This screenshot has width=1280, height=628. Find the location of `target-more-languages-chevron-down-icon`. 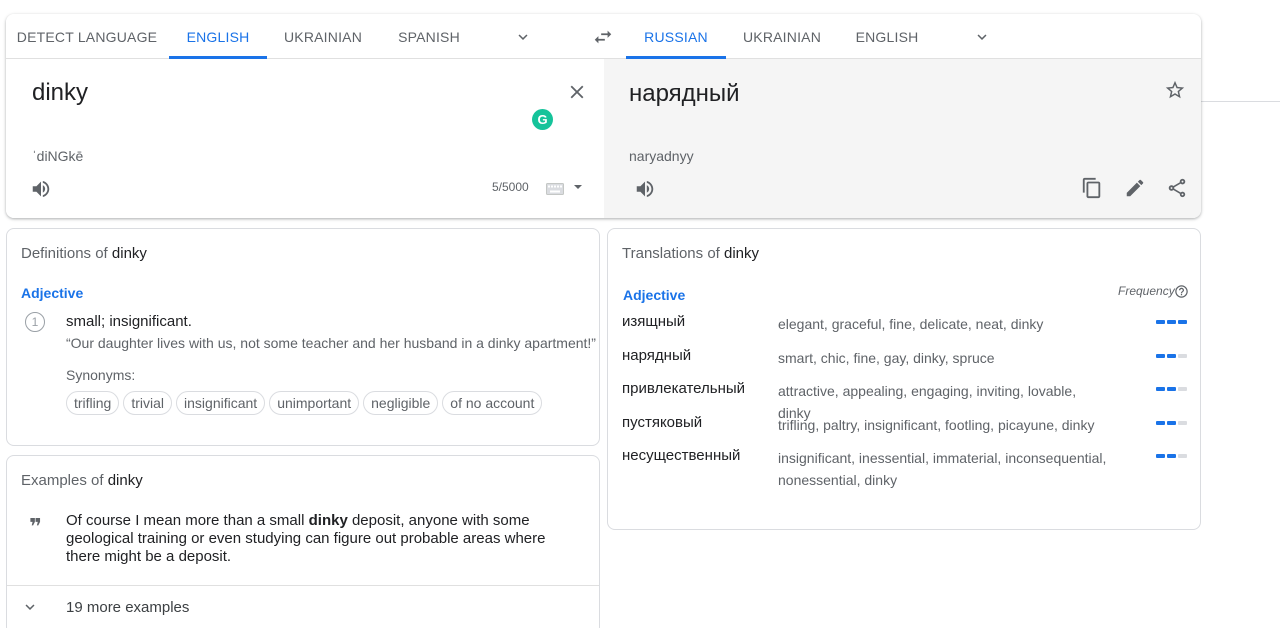

target-more-languages-chevron-down-icon is located at coordinates (982, 37).